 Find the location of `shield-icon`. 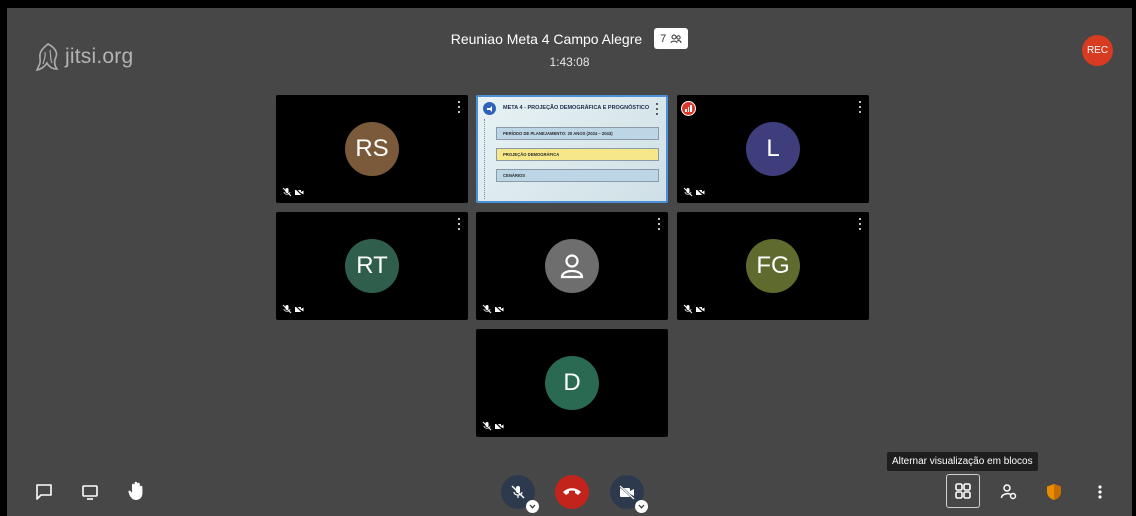

shield-icon is located at coordinates (1054, 492).